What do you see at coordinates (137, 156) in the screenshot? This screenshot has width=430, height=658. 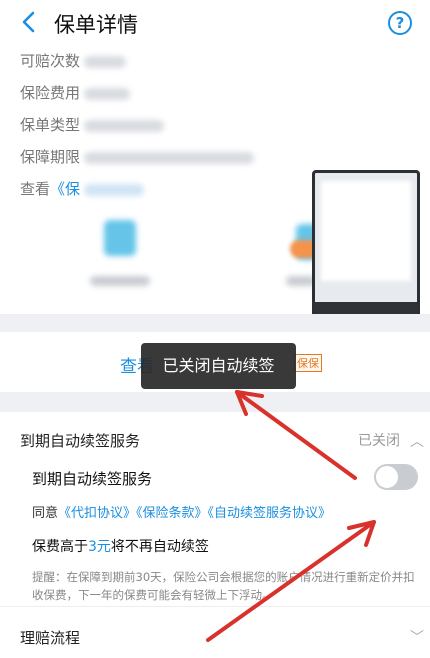 I see `info-row: 保障期限` at bounding box center [137, 156].